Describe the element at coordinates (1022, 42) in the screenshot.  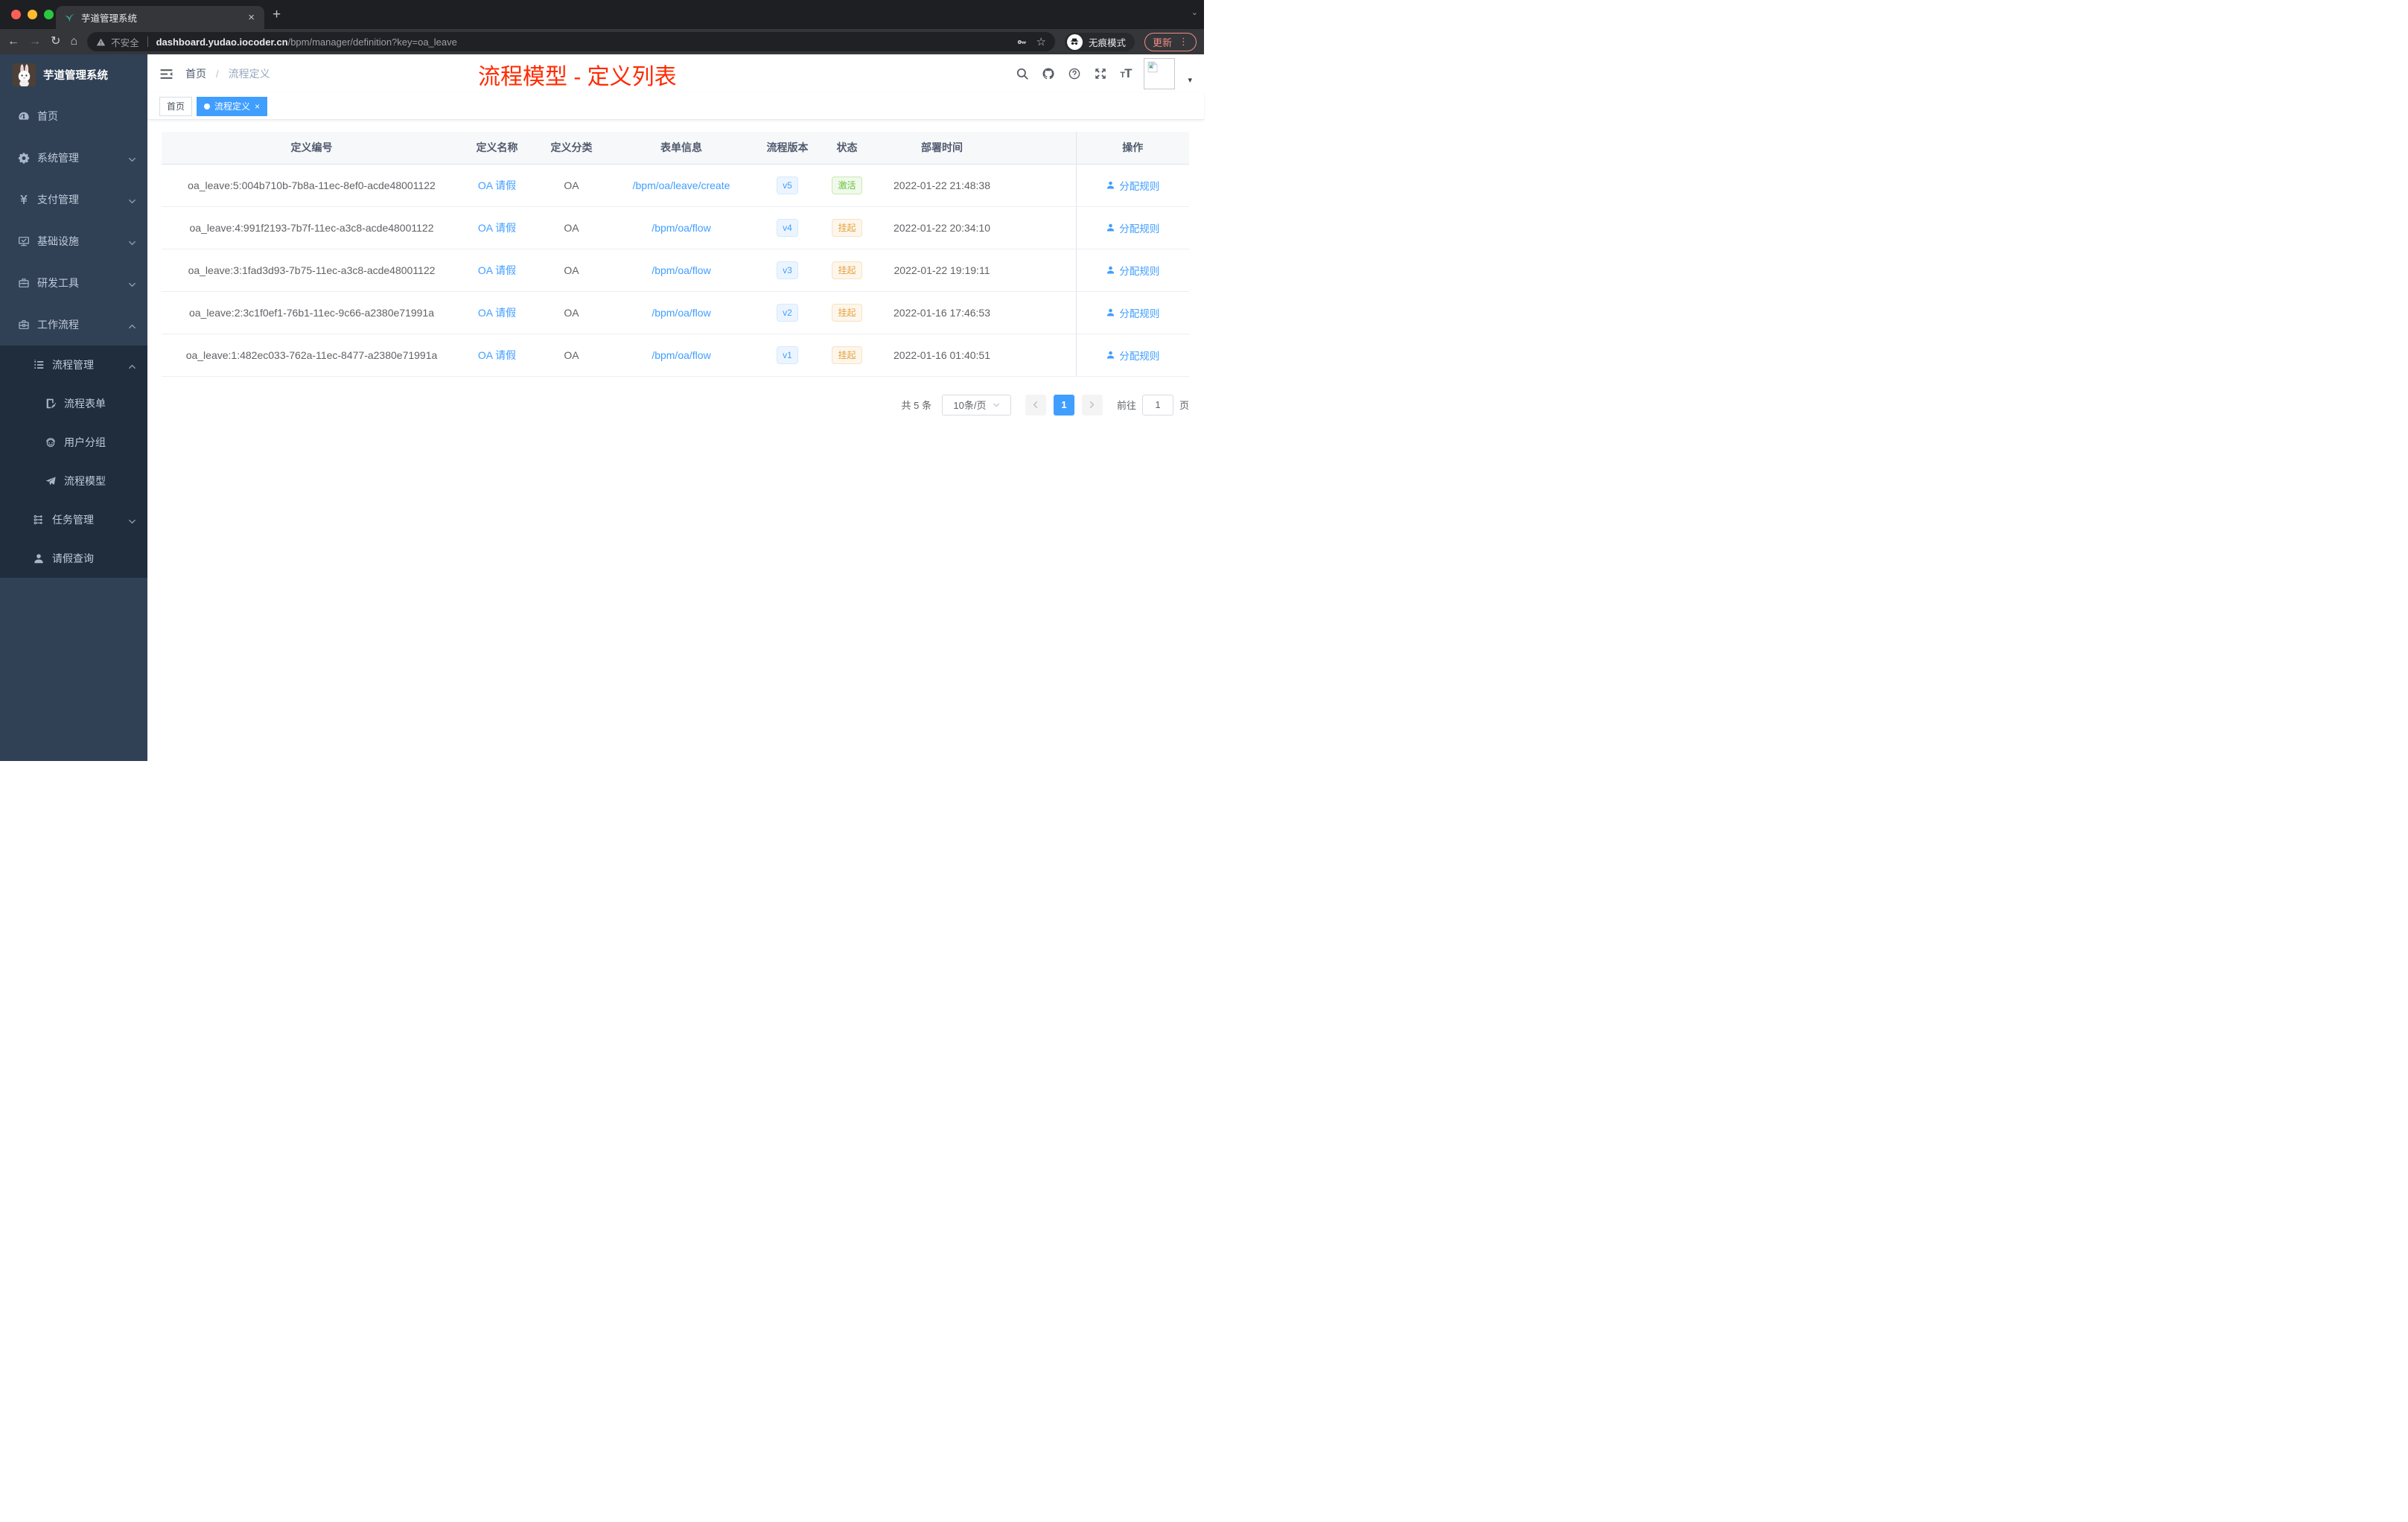
I see `key-icon` at that location.